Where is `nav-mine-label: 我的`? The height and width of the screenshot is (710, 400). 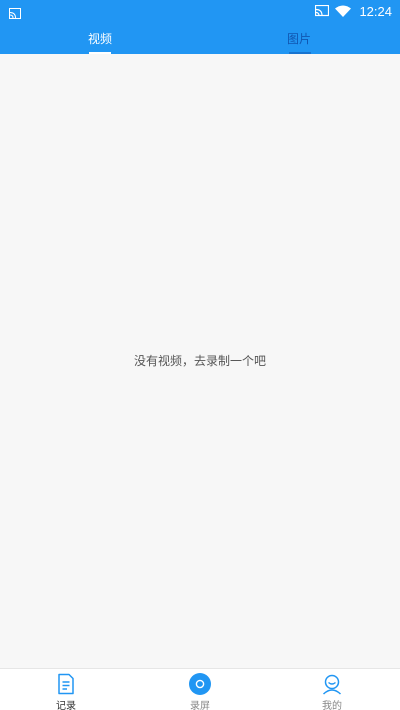 nav-mine-label: 我的 is located at coordinates (332, 705).